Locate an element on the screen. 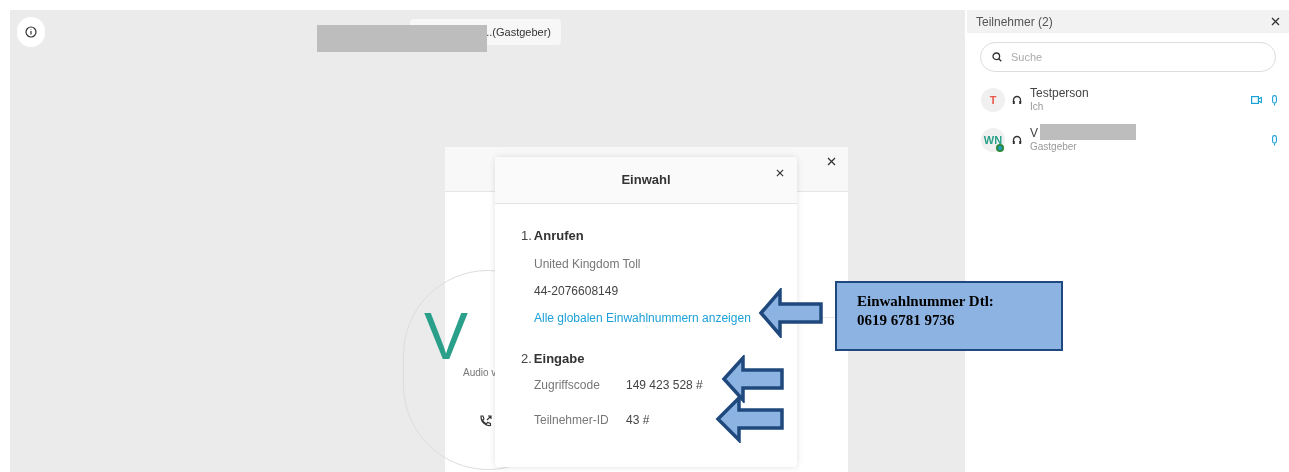 The width and height of the screenshot is (1289, 472). participant-role: Gastgeber is located at coordinates (1053, 147).